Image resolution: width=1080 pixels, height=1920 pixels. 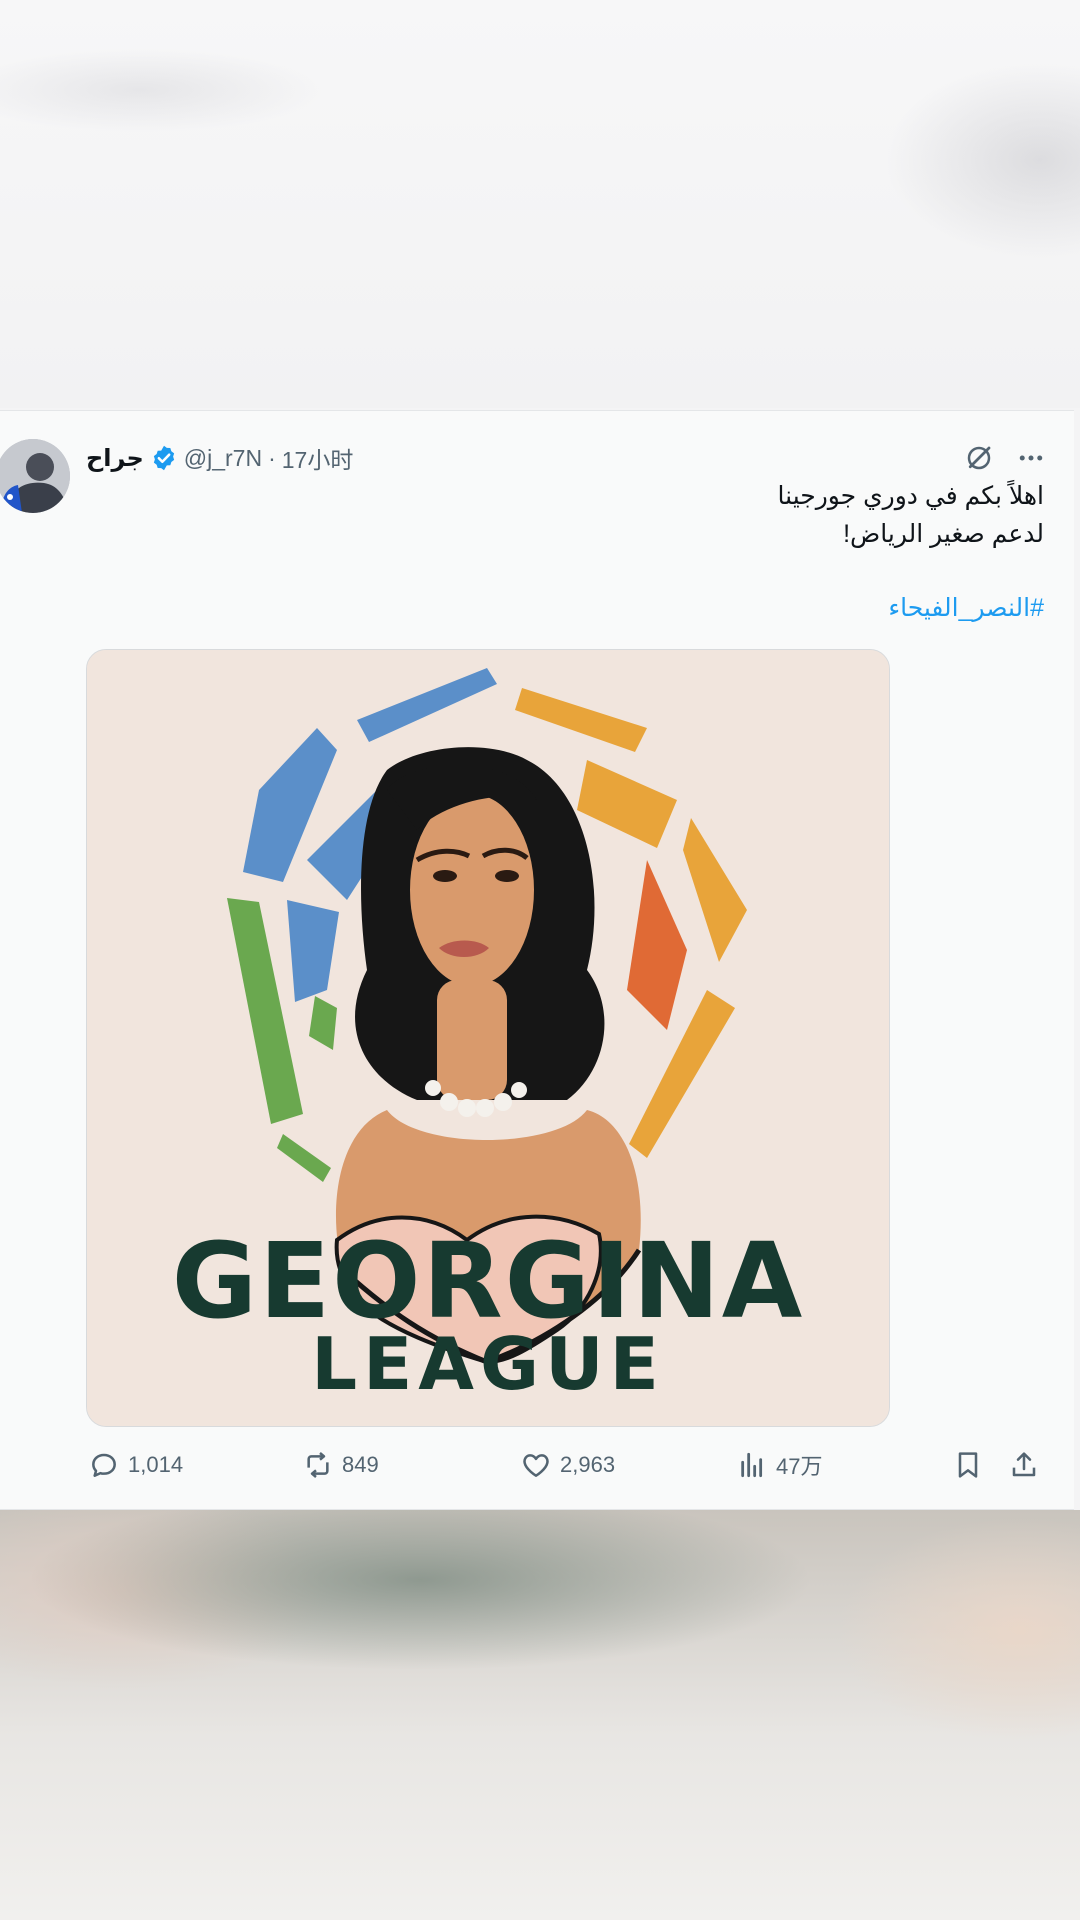 What do you see at coordinates (910, 496) in the screenshot?
I see `tweet-text-line-1: اهلاً بكم في دوري جورجينا` at bounding box center [910, 496].